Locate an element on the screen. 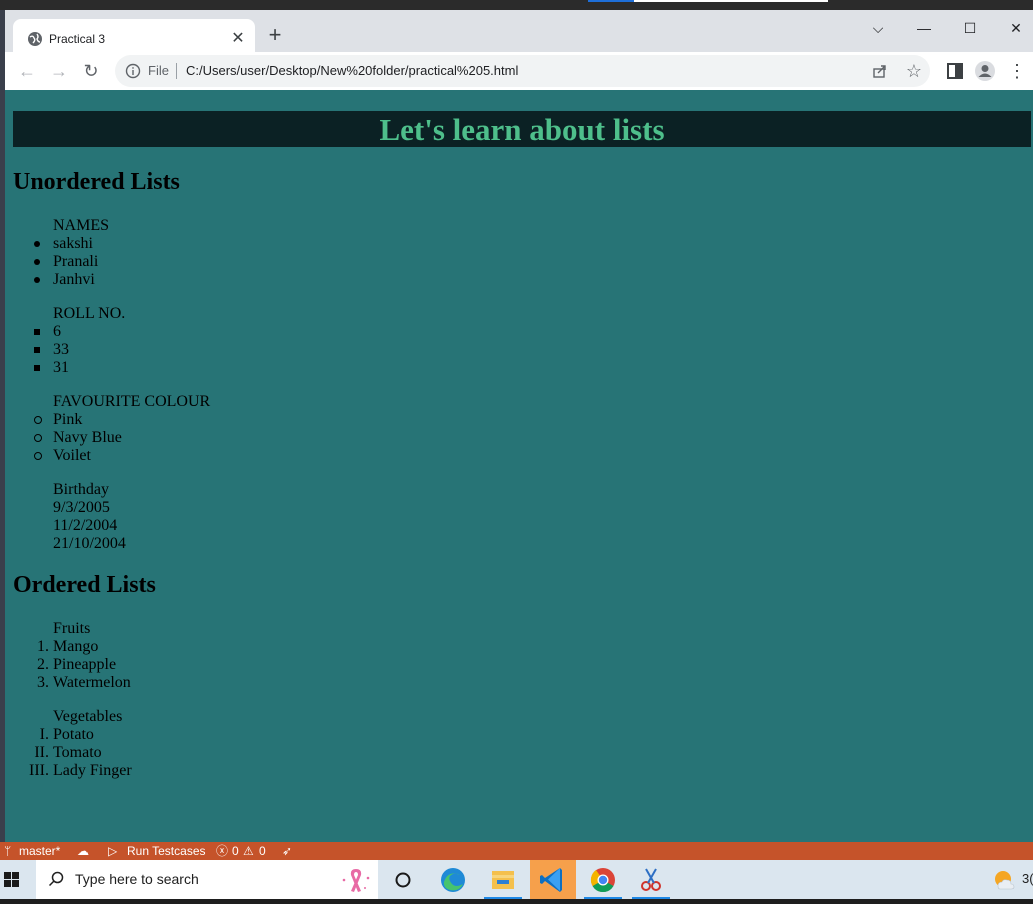 The height and width of the screenshot is (904, 1033). task-view-icon is located at coordinates (403, 880).